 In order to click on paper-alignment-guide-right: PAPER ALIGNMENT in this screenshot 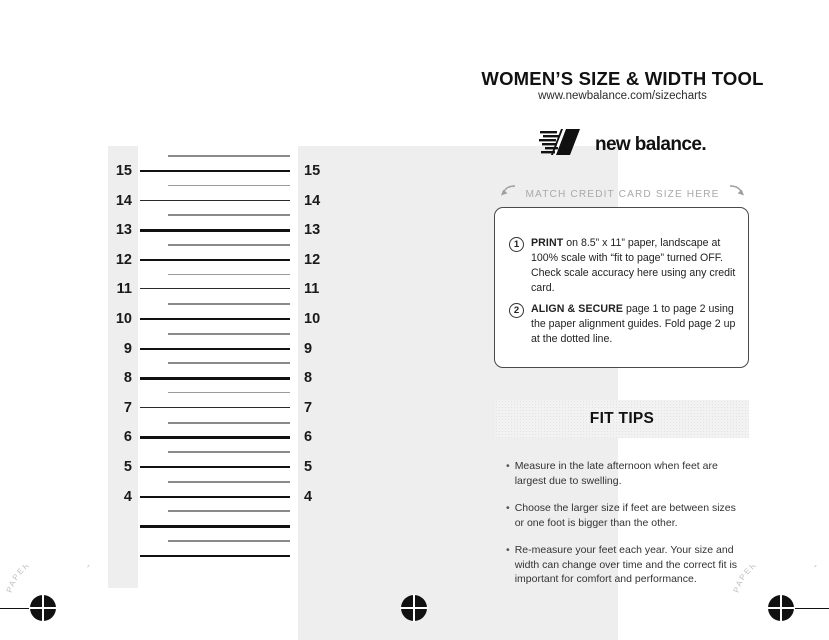, I will do `click(777, 579)`.